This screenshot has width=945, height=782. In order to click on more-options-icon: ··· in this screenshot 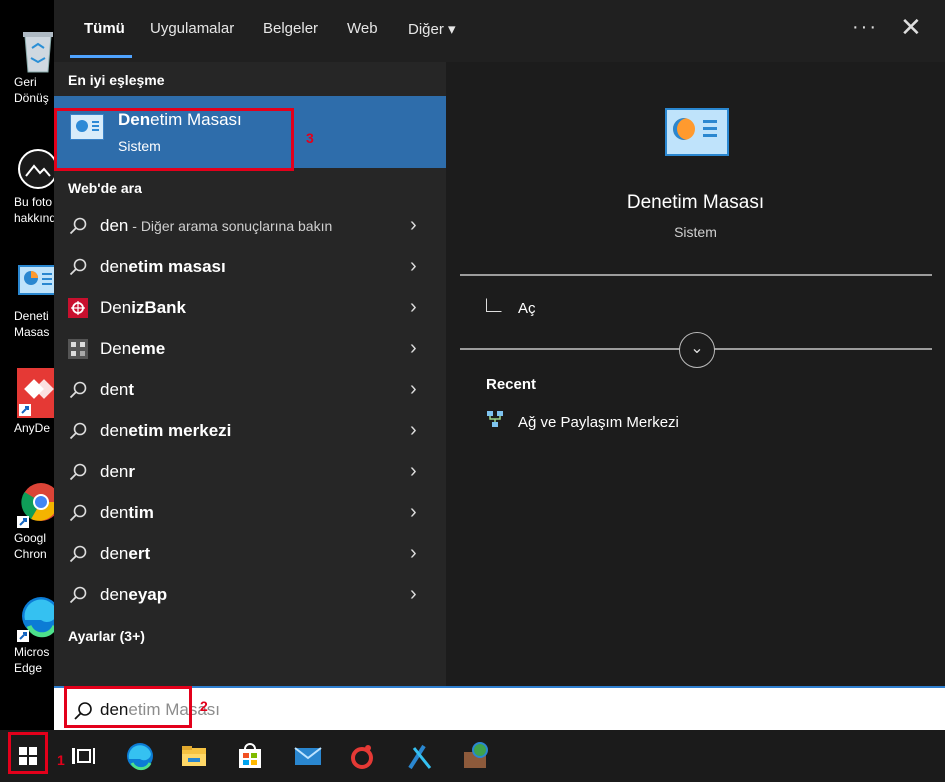, I will do `click(865, 27)`.